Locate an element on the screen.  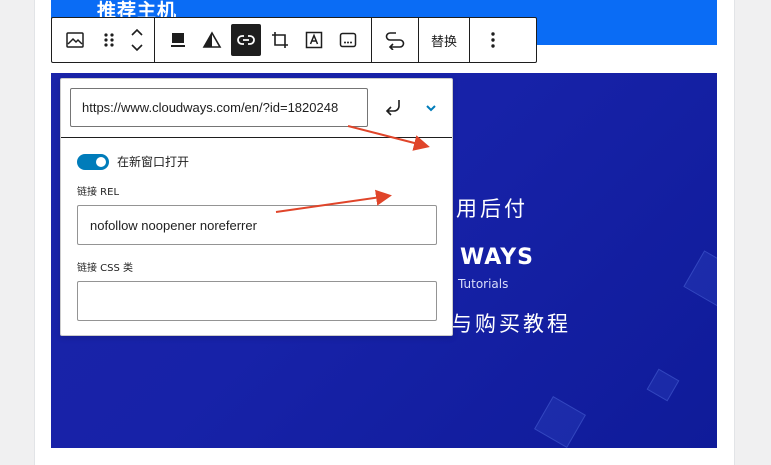
chevron-down-icon is located at coordinates (431, 108).